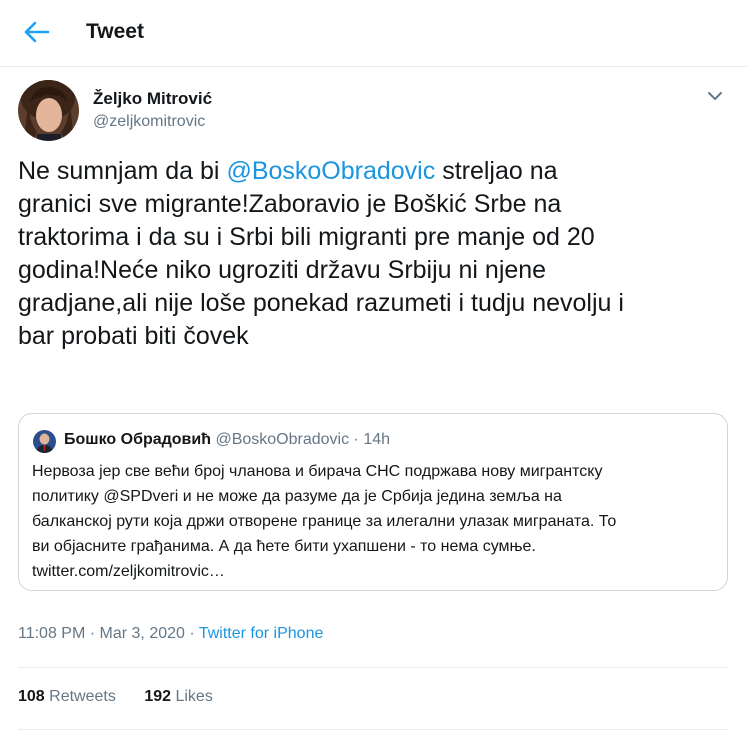  I want to click on likes-label: Likes, so click(194, 696).